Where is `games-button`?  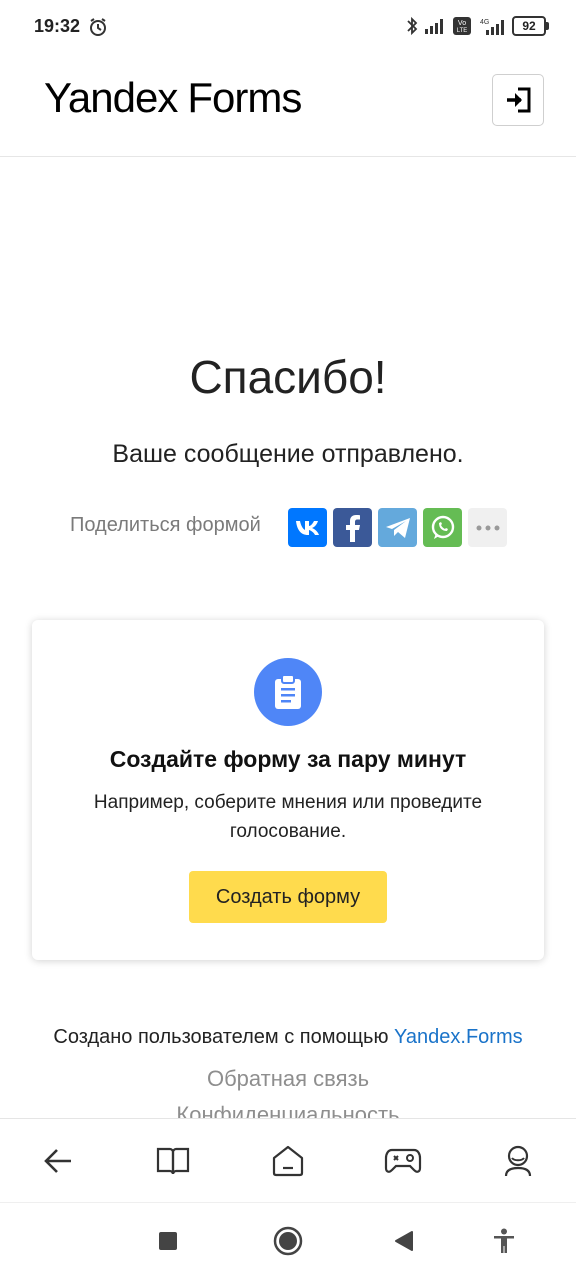 games-button is located at coordinates (403, 1161).